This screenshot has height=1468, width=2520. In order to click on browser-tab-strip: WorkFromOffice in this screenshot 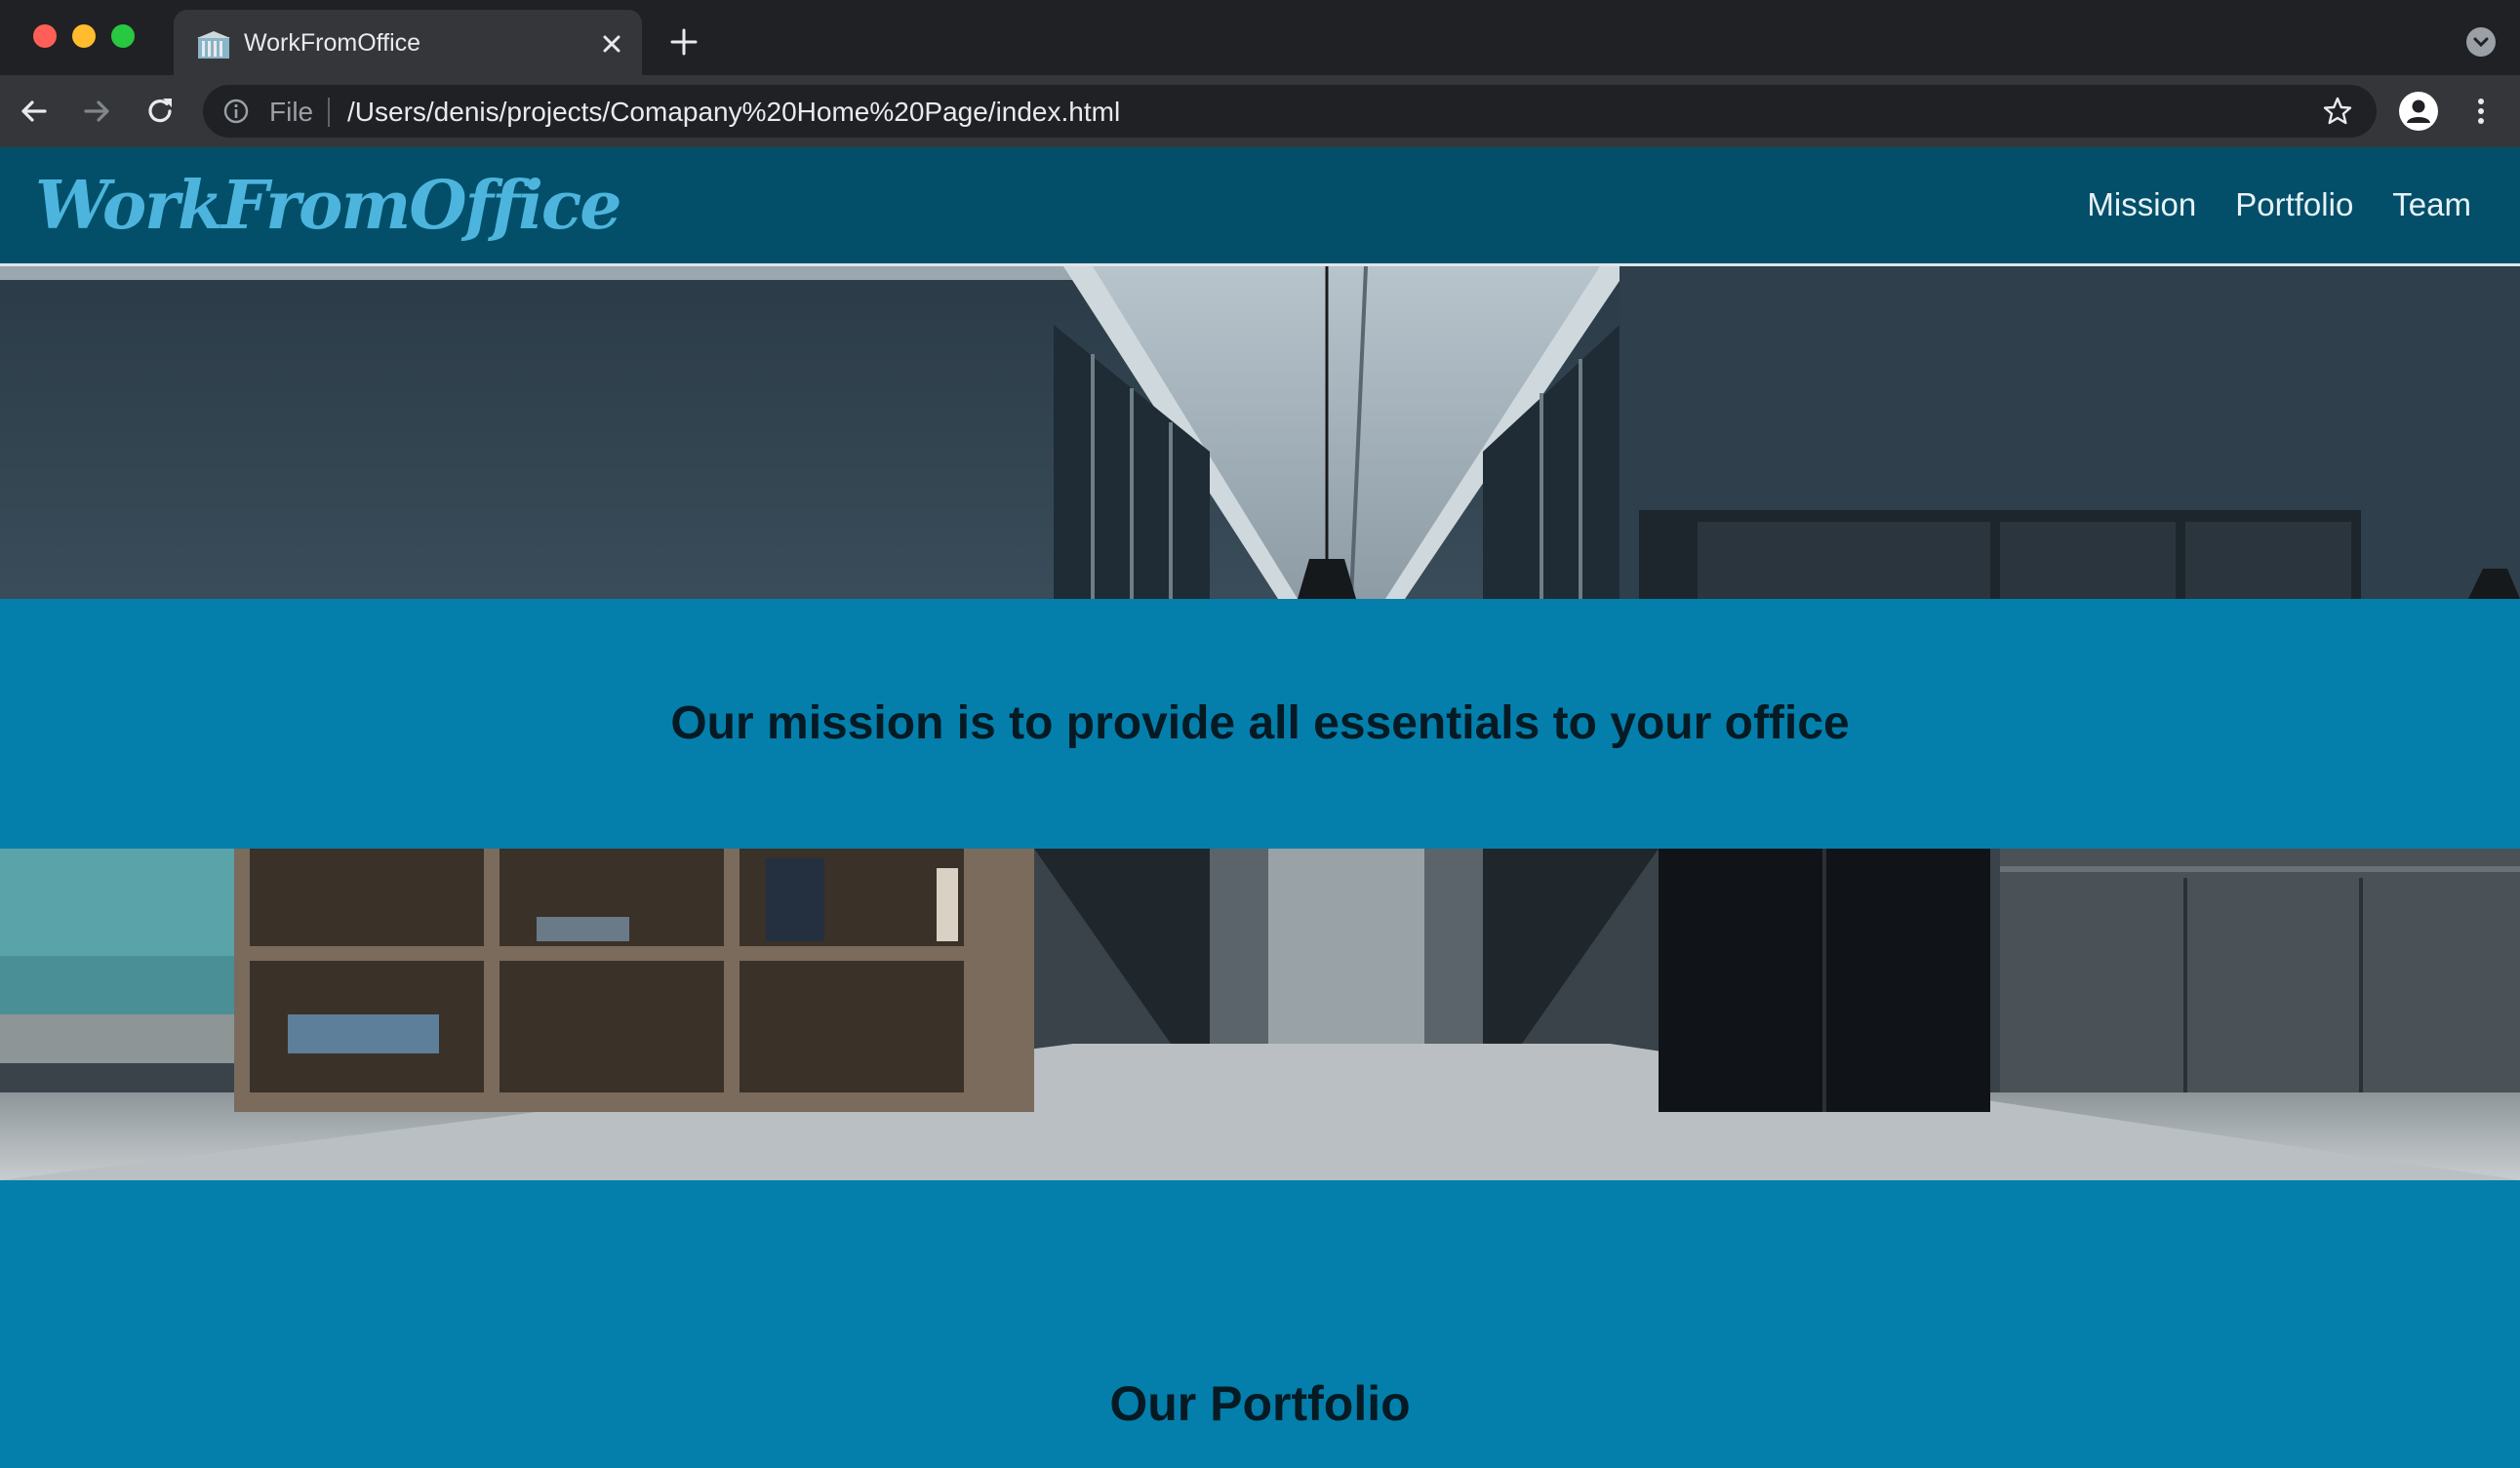, I will do `click(1260, 37)`.